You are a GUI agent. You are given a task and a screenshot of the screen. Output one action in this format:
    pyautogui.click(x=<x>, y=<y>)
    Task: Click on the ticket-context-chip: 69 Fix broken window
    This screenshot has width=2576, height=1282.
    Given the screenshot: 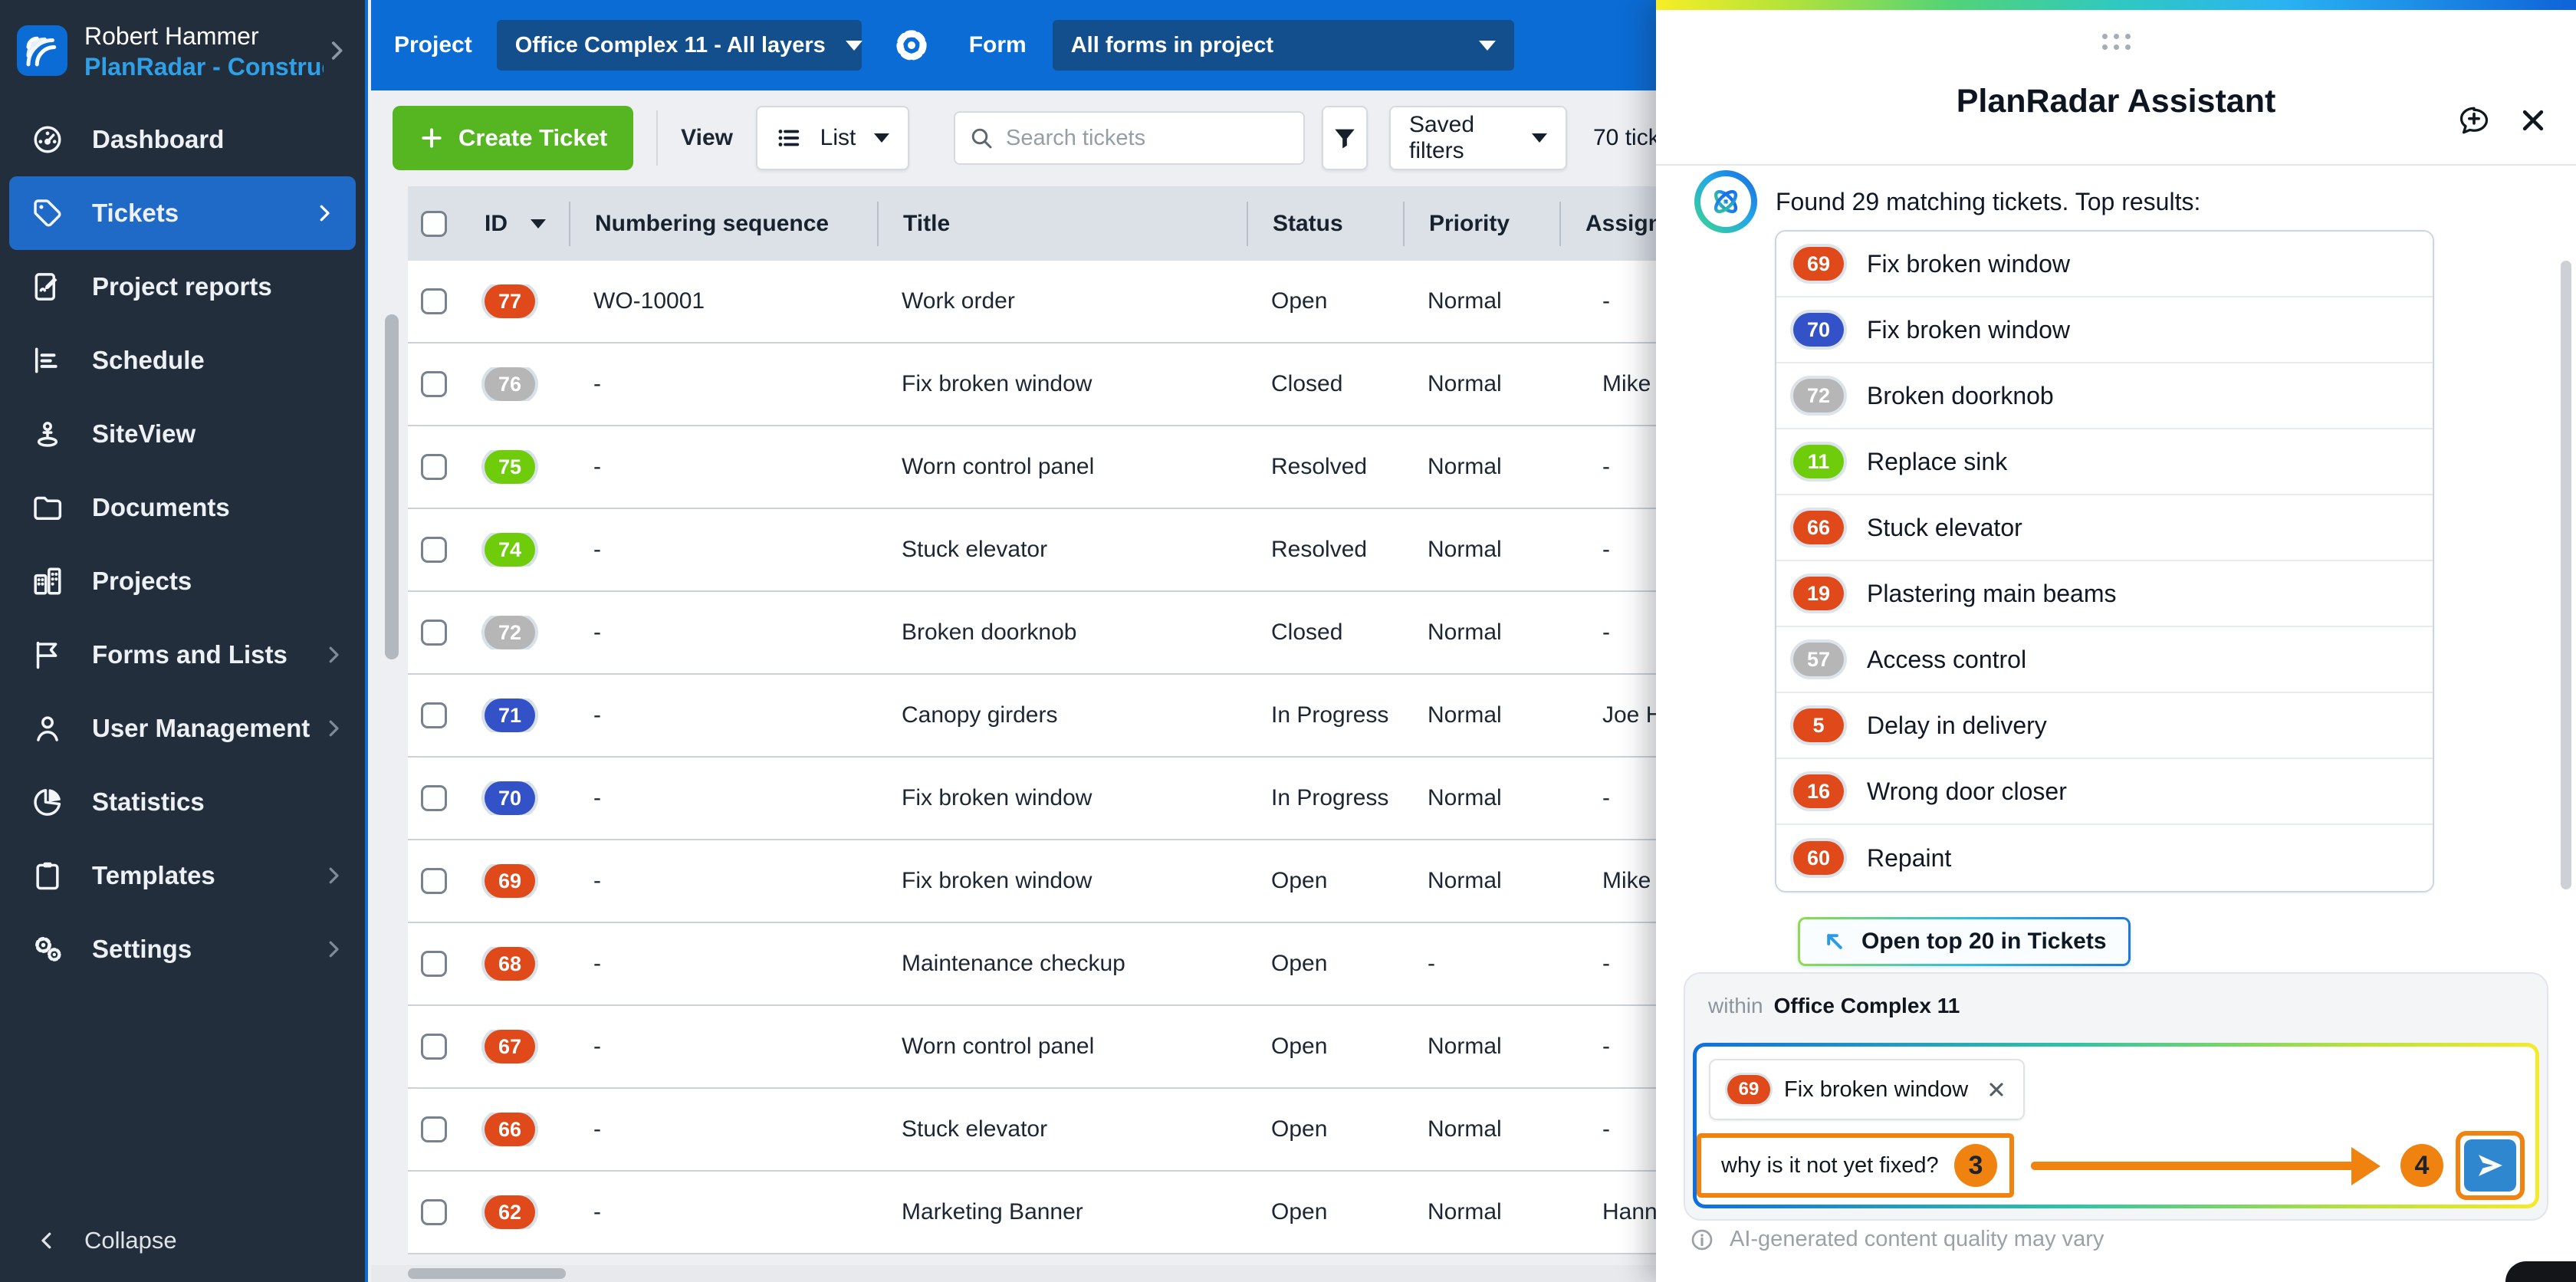 What is the action you would take?
    pyautogui.click(x=1868, y=1089)
    